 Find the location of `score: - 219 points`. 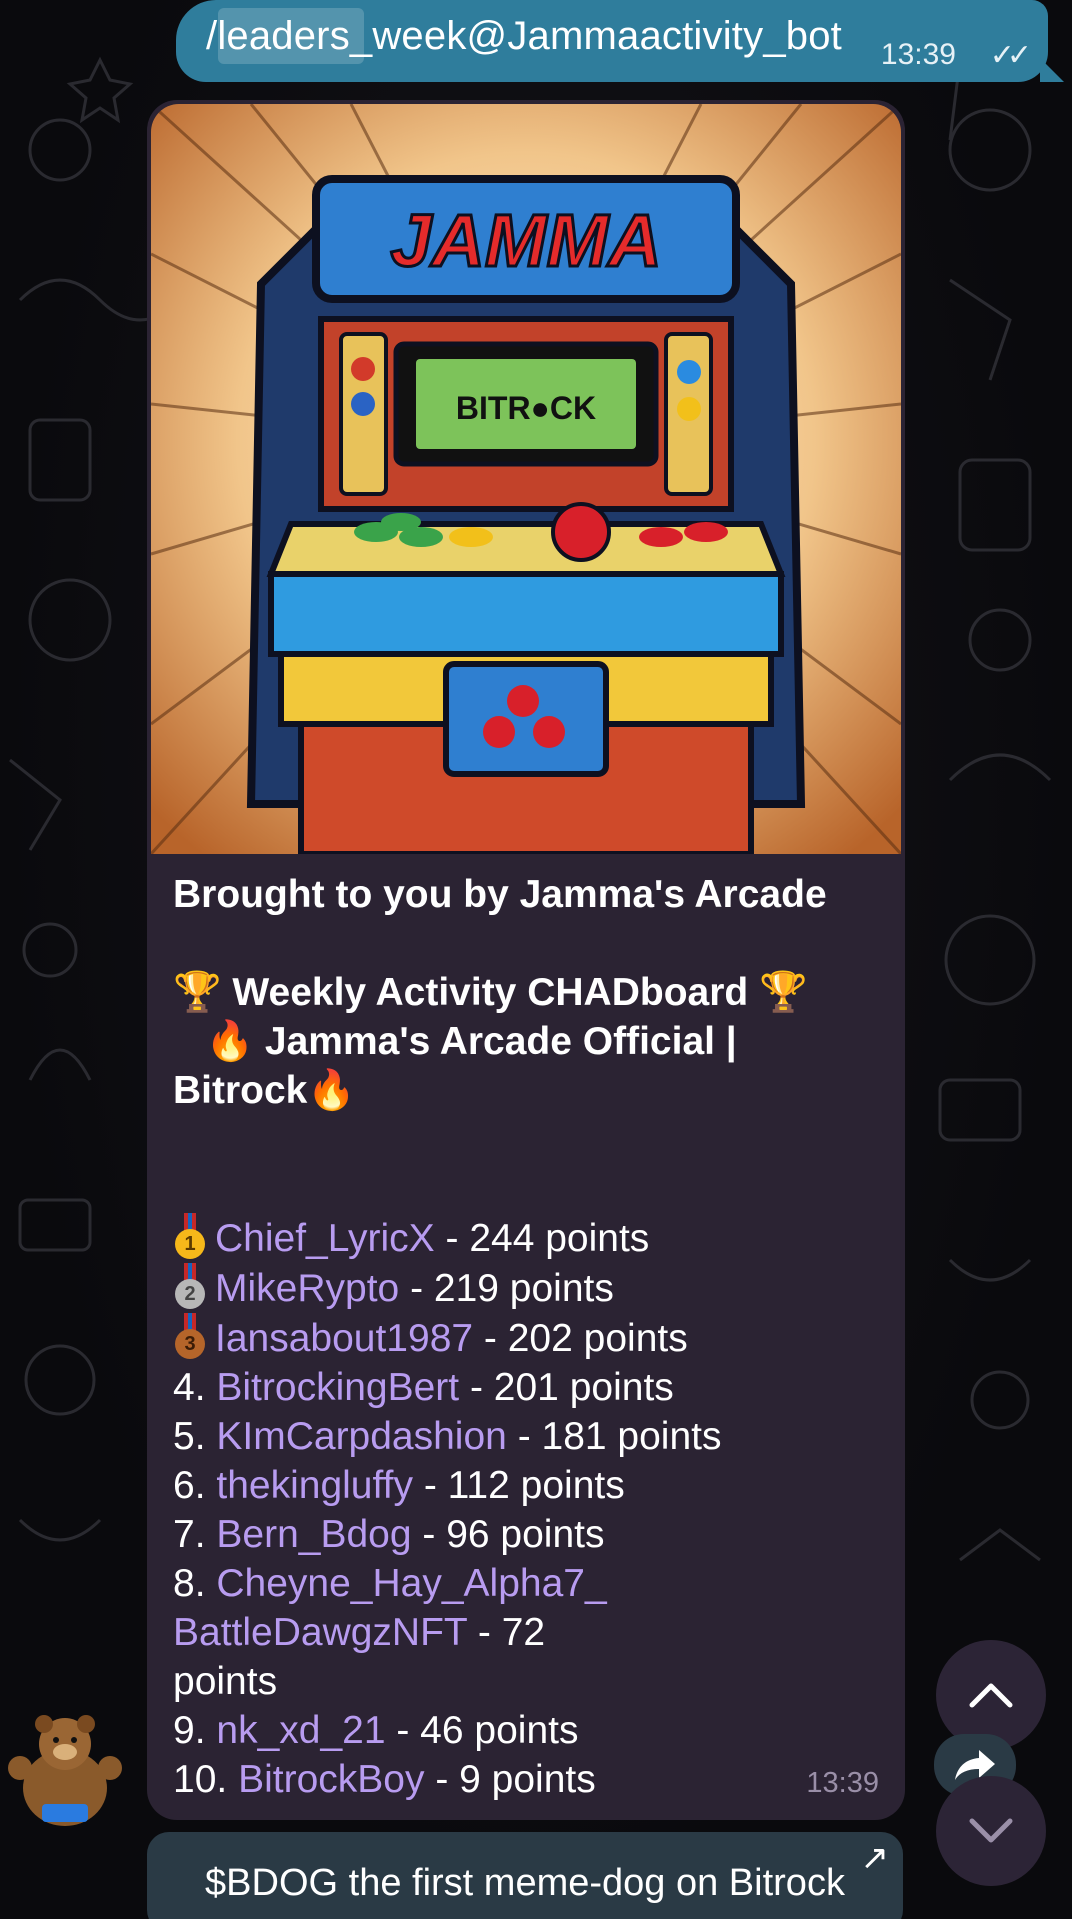

score: - 219 points is located at coordinates (512, 1288).